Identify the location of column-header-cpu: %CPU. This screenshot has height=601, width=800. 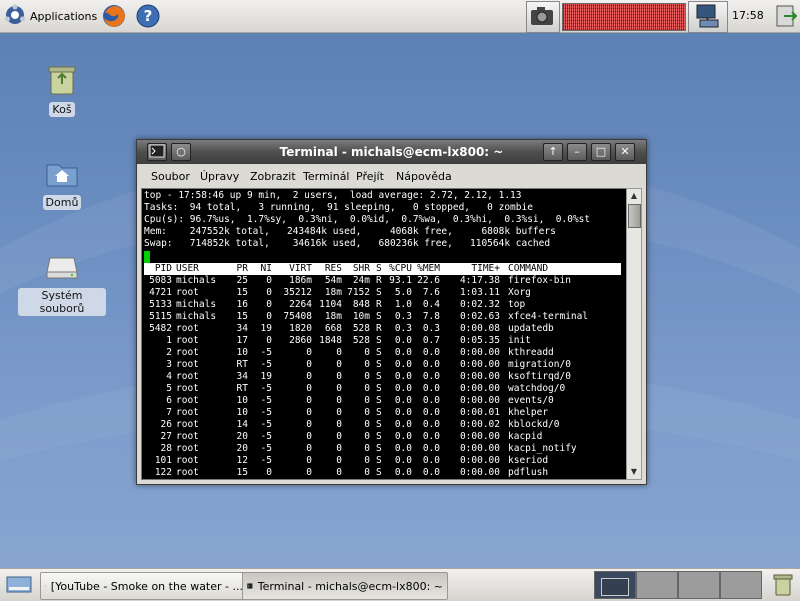
(400, 268).